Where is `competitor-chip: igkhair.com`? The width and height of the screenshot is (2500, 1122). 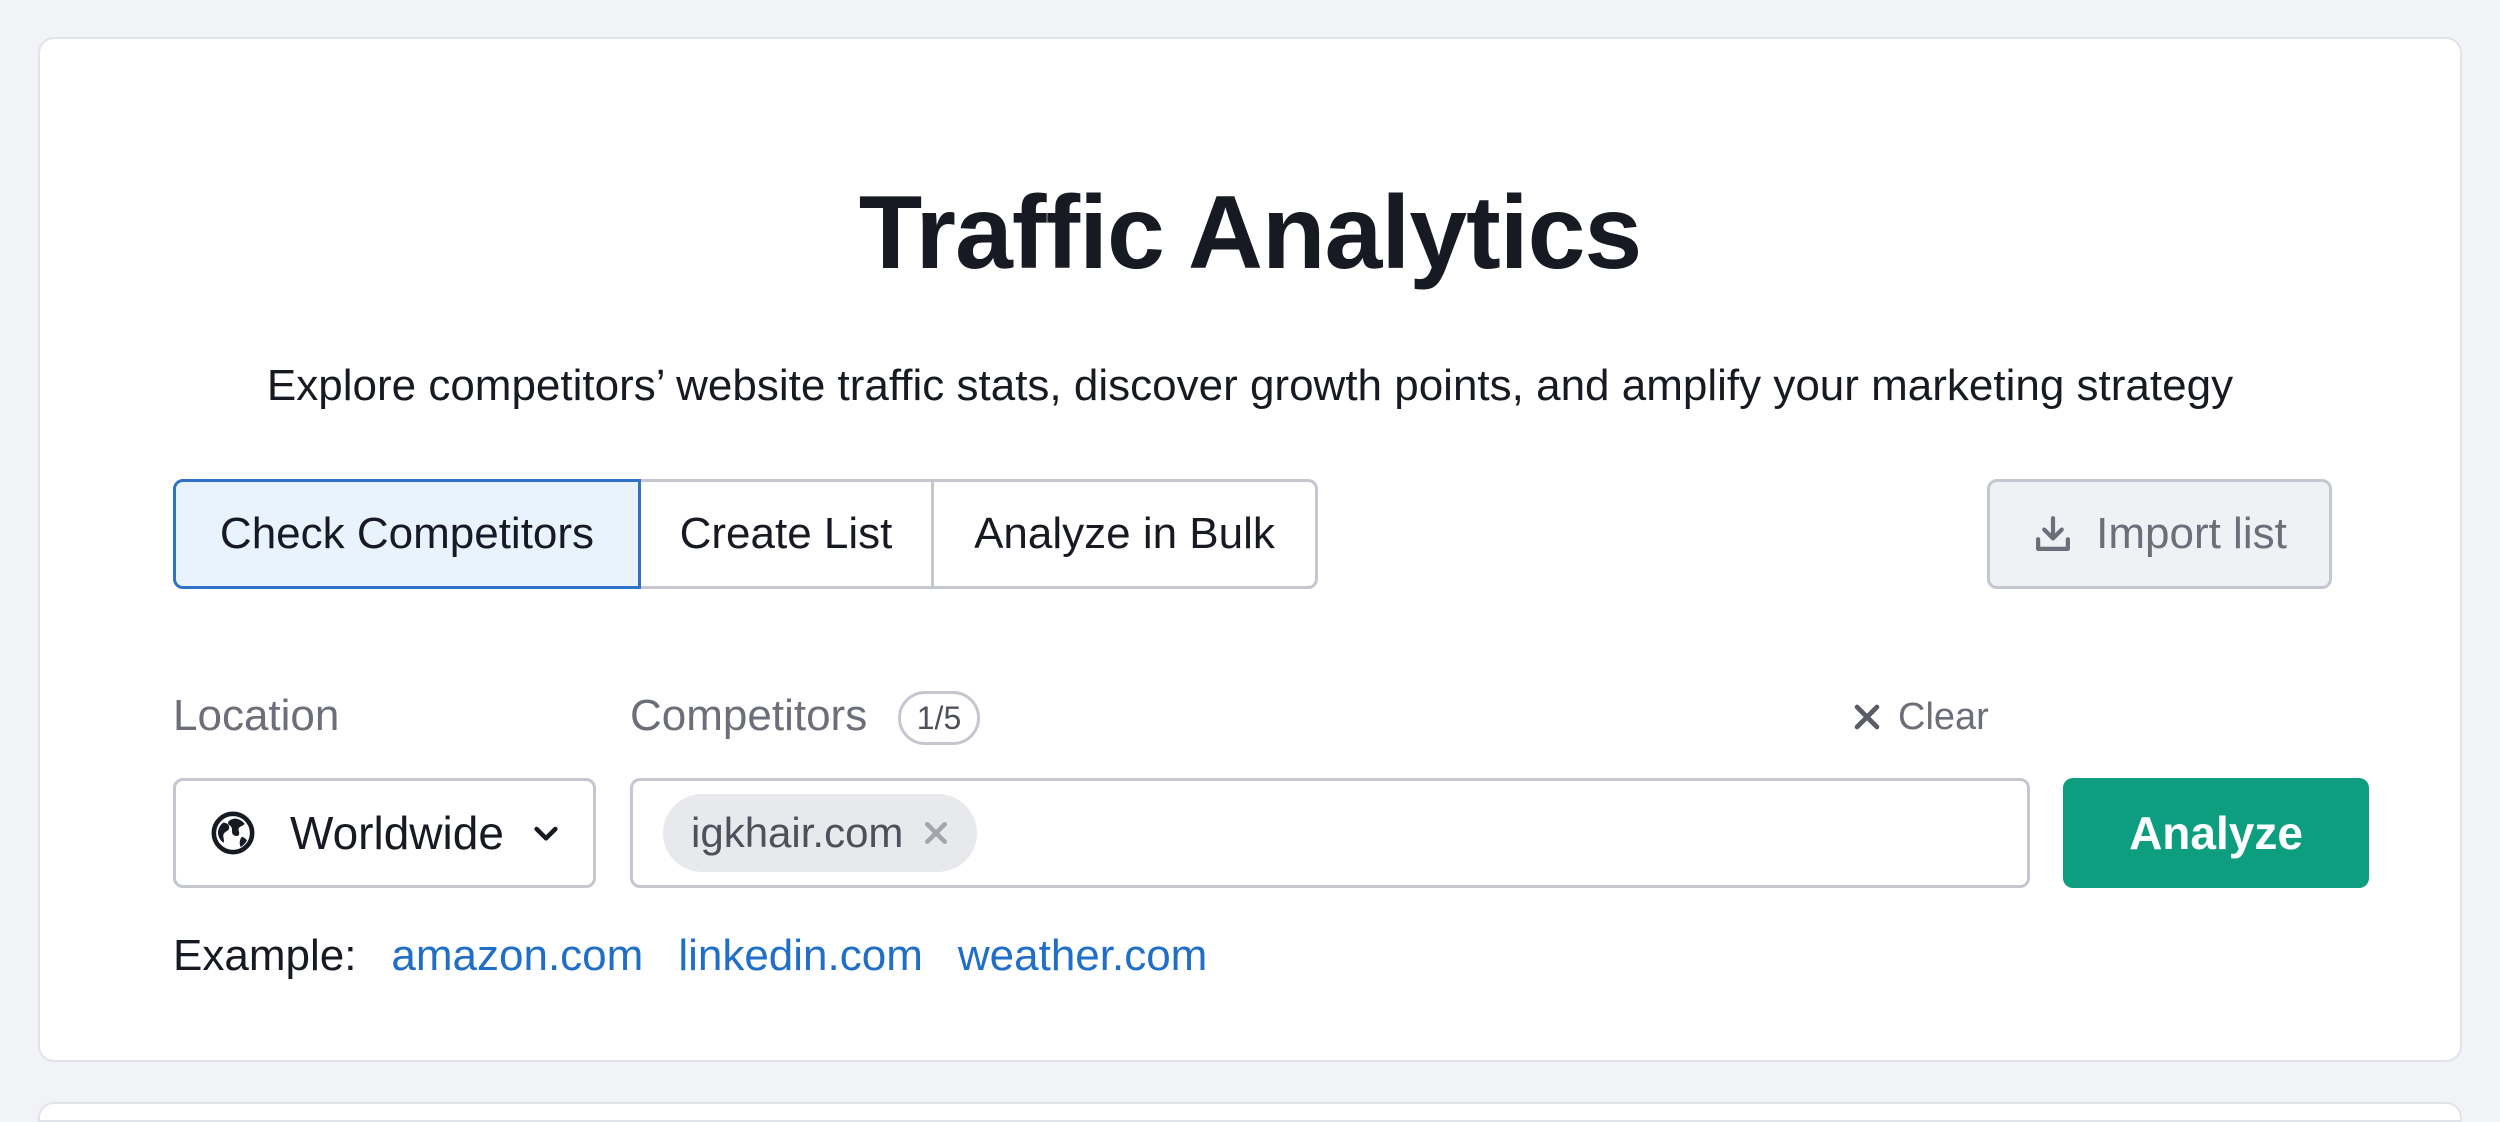
competitor-chip: igkhair.com is located at coordinates (820, 833).